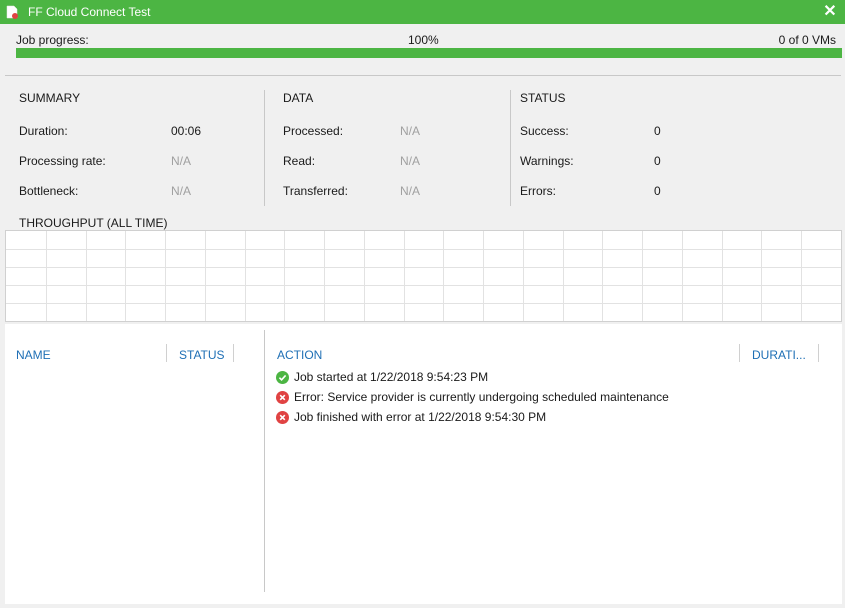  Describe the element at coordinates (186, 131) in the screenshot. I see `duration-value: 00:06` at that location.